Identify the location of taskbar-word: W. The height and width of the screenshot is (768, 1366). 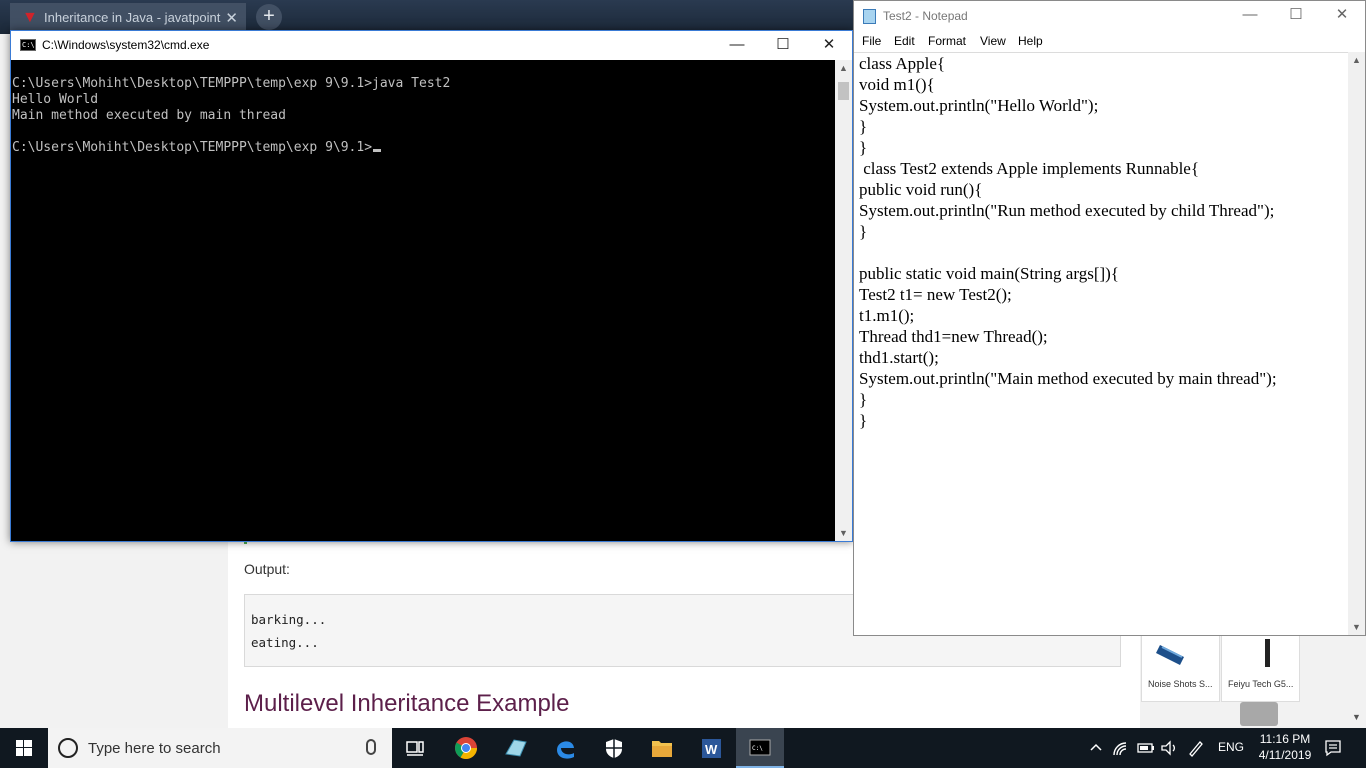
(711, 748).